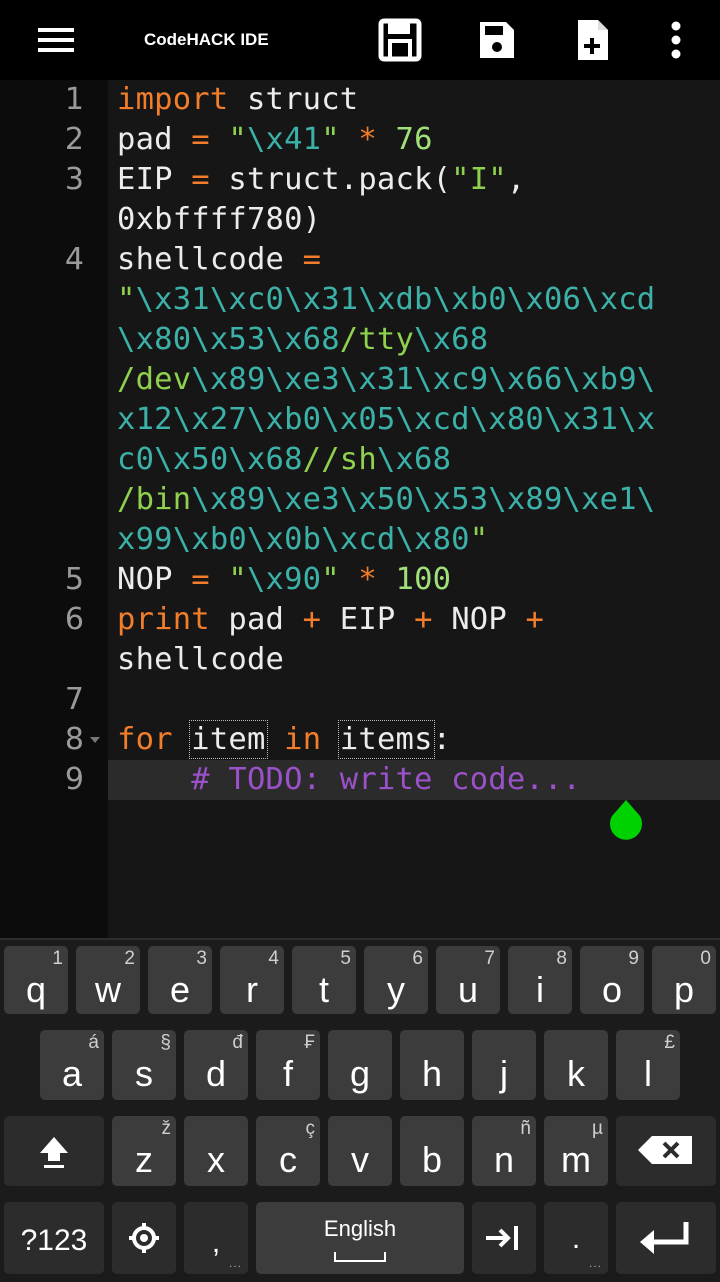 The height and width of the screenshot is (1282, 720). What do you see at coordinates (36, 980) in the screenshot?
I see `key-q: 1q` at bounding box center [36, 980].